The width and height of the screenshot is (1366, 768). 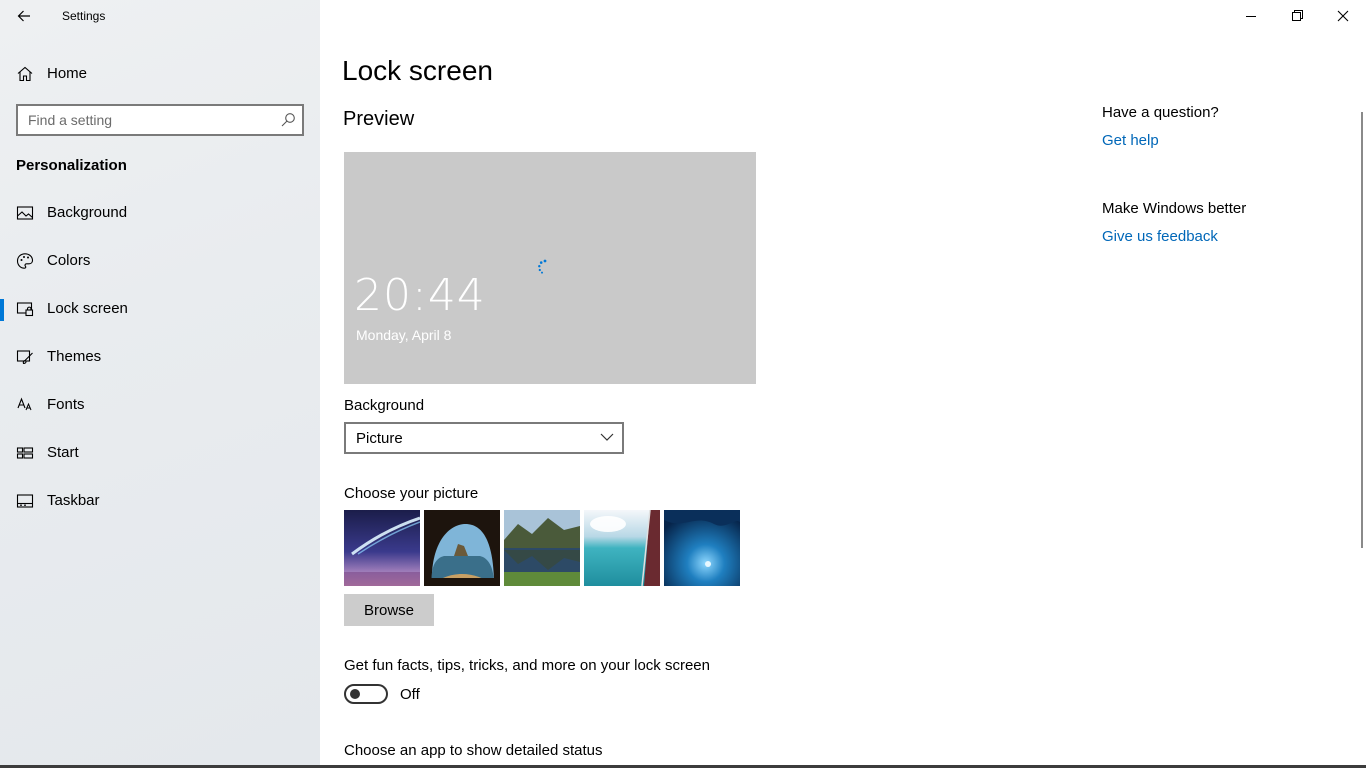 I want to click on palette-icon, so click(x=25, y=261).